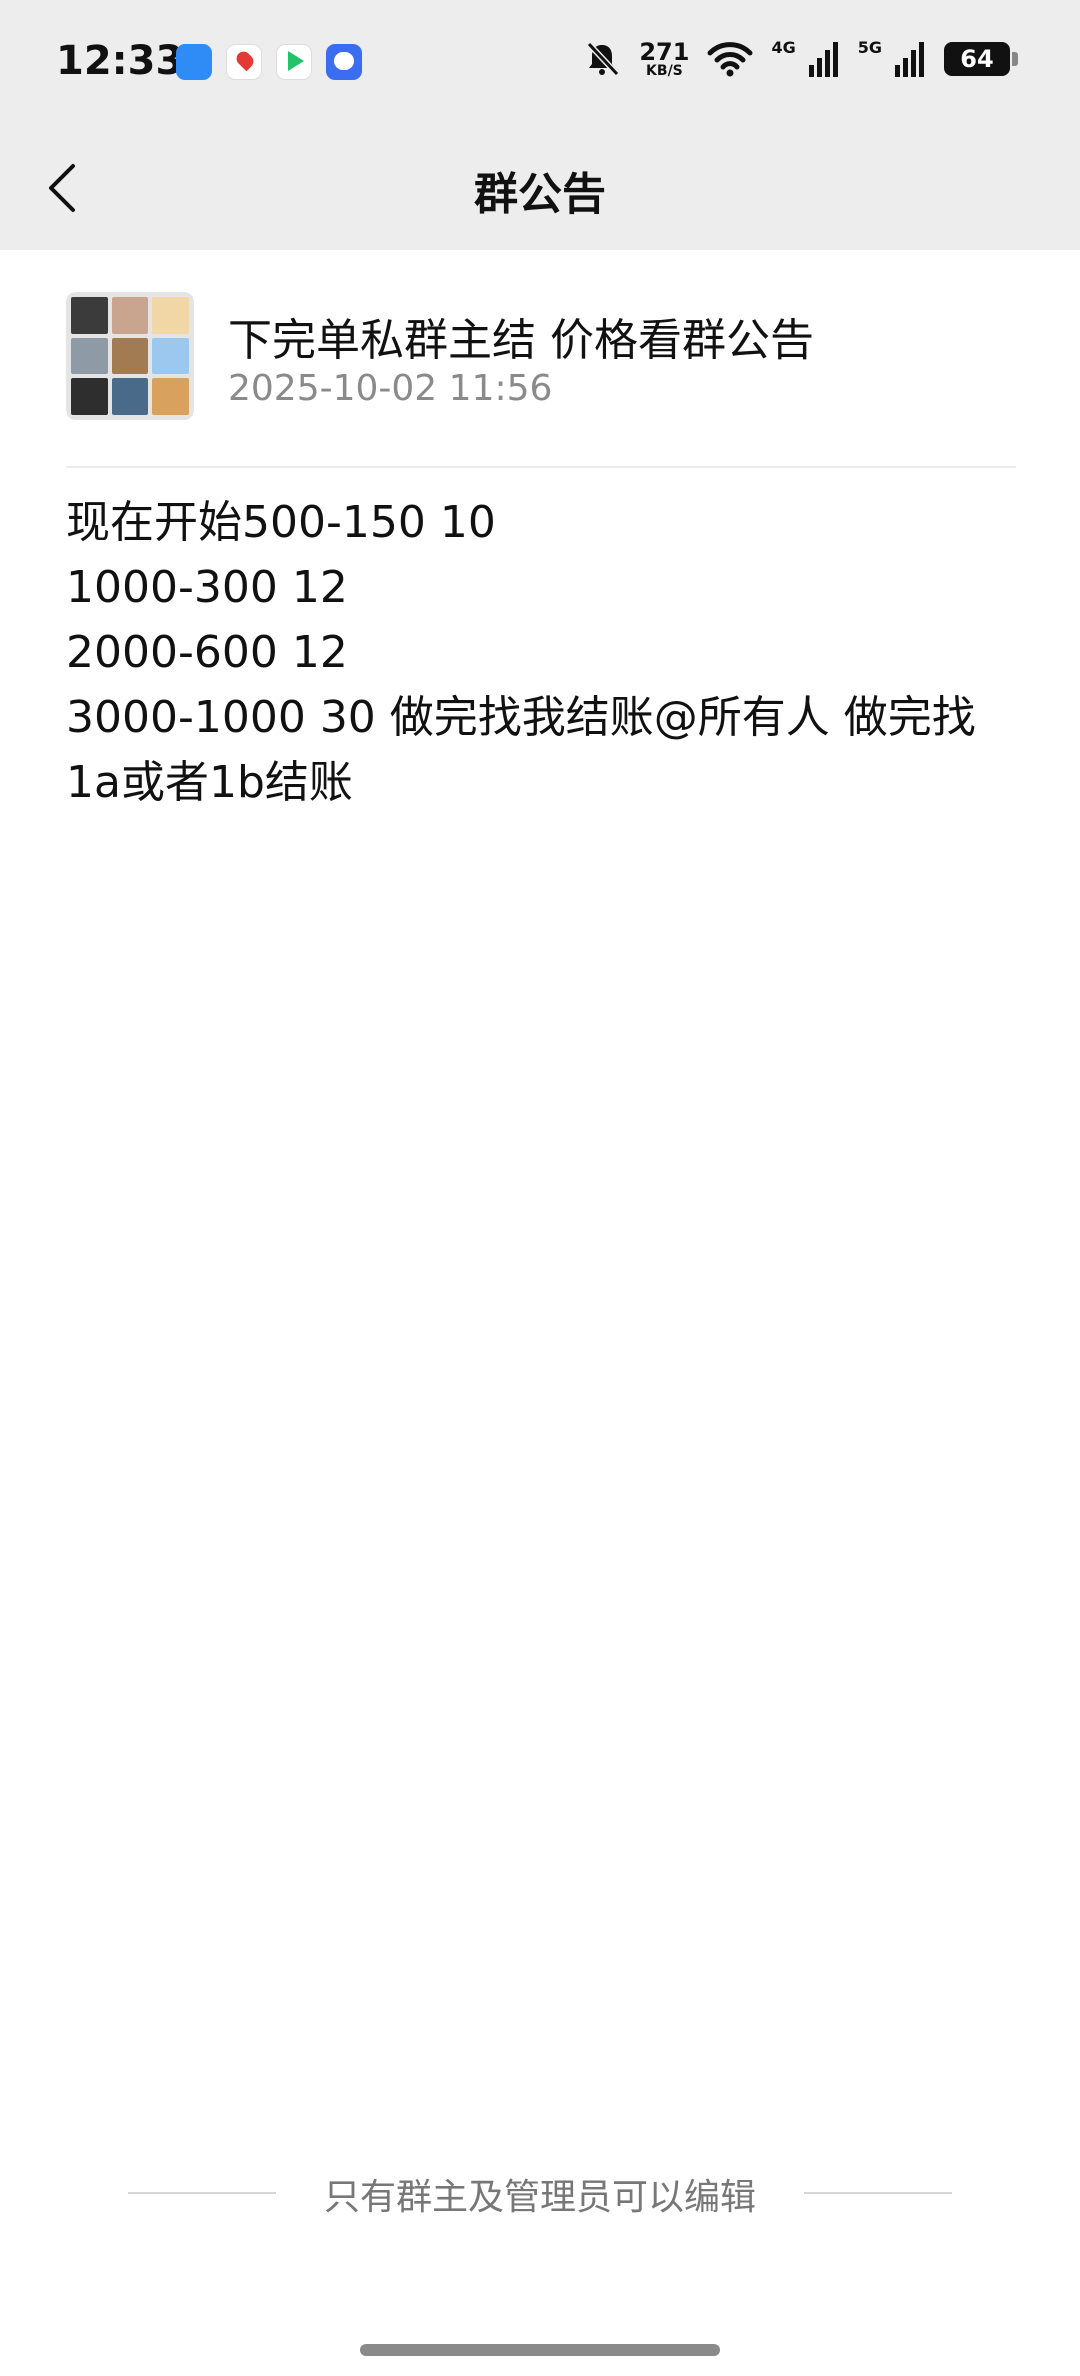  I want to click on network-type-2: 5G, so click(869, 47).